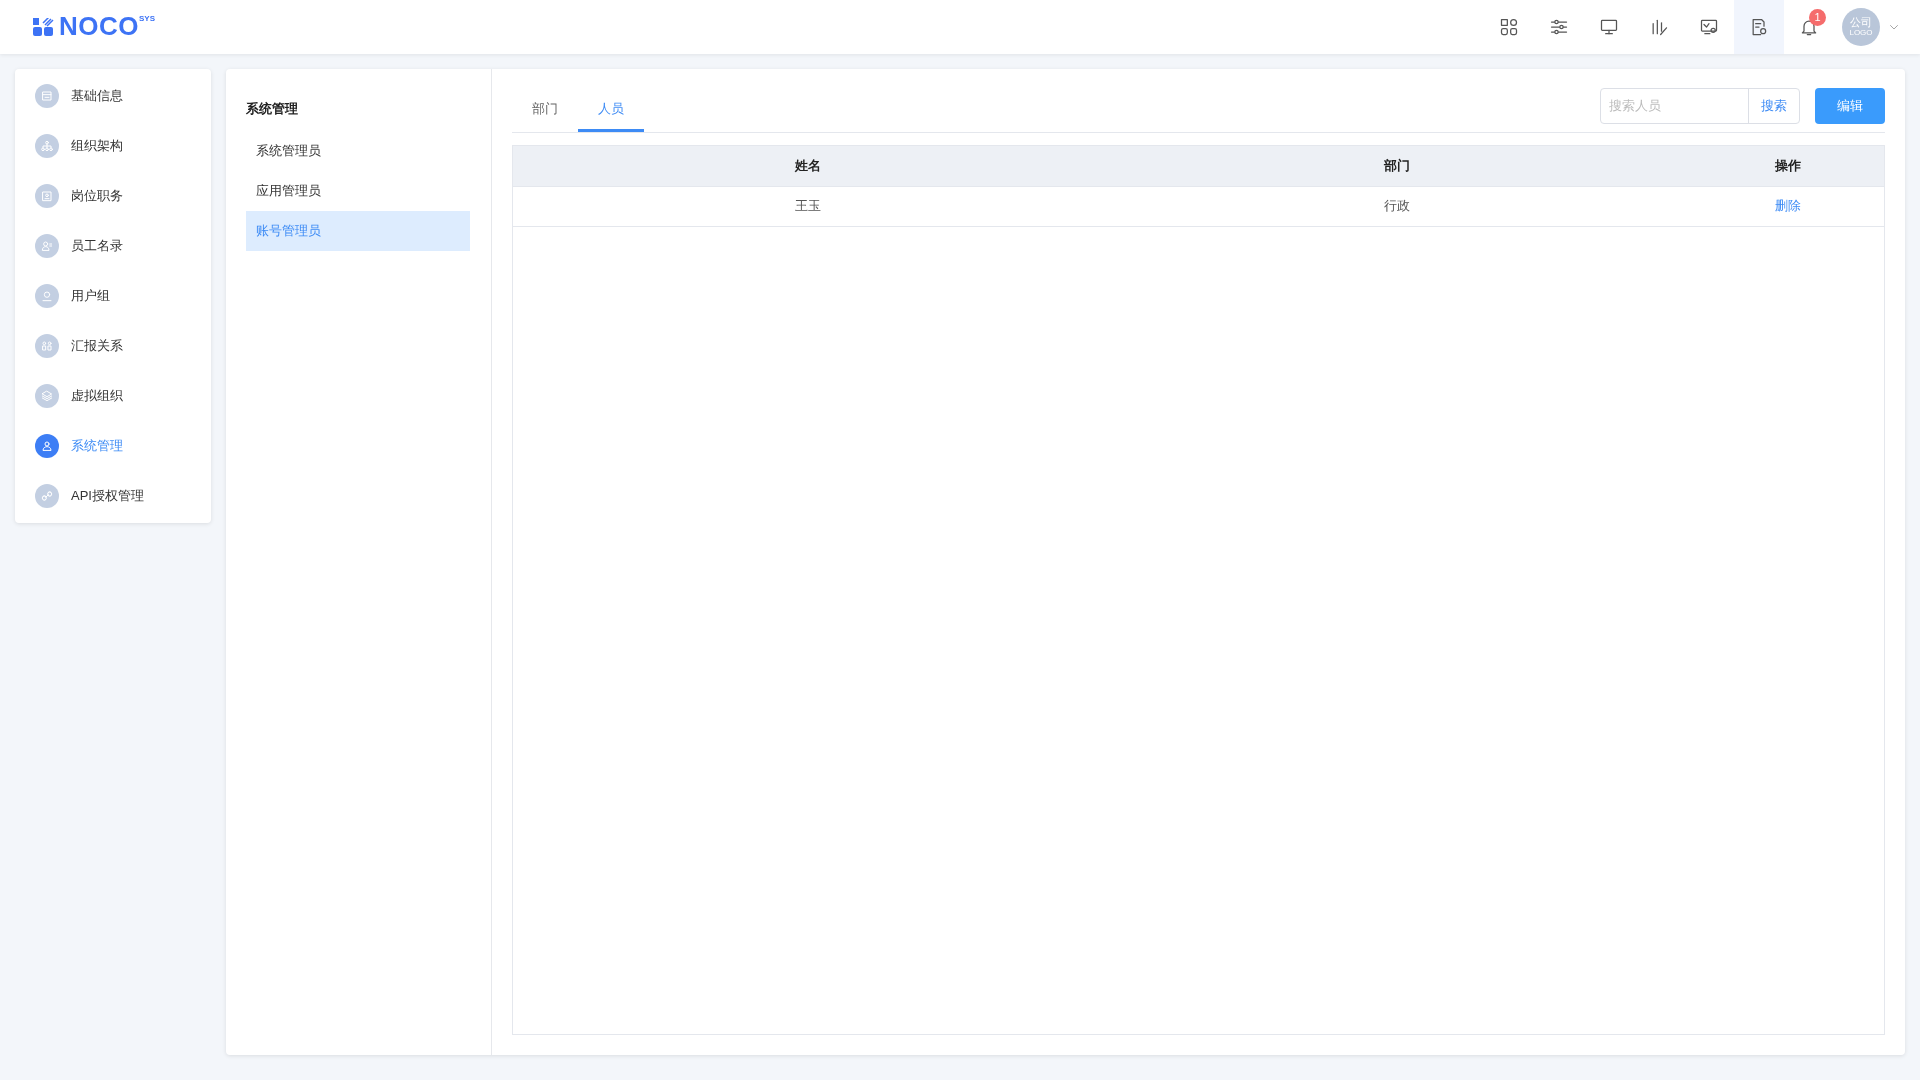 The image size is (1920, 1080). I want to click on column-header: 操作, so click(1788, 166).